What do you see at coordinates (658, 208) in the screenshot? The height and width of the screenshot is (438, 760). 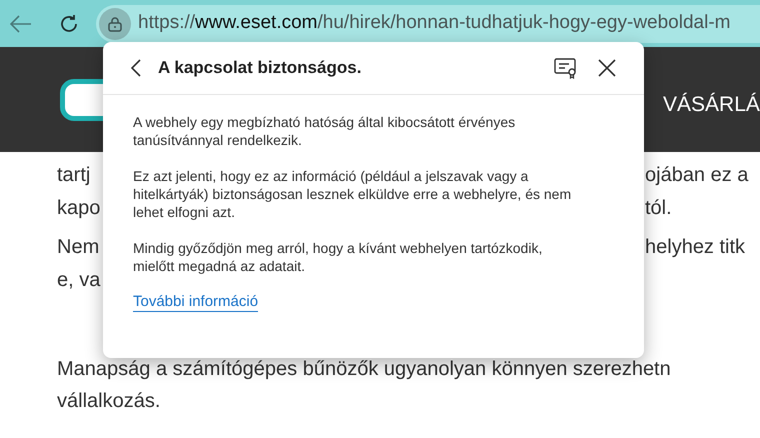 I see `article-text: tól.` at bounding box center [658, 208].